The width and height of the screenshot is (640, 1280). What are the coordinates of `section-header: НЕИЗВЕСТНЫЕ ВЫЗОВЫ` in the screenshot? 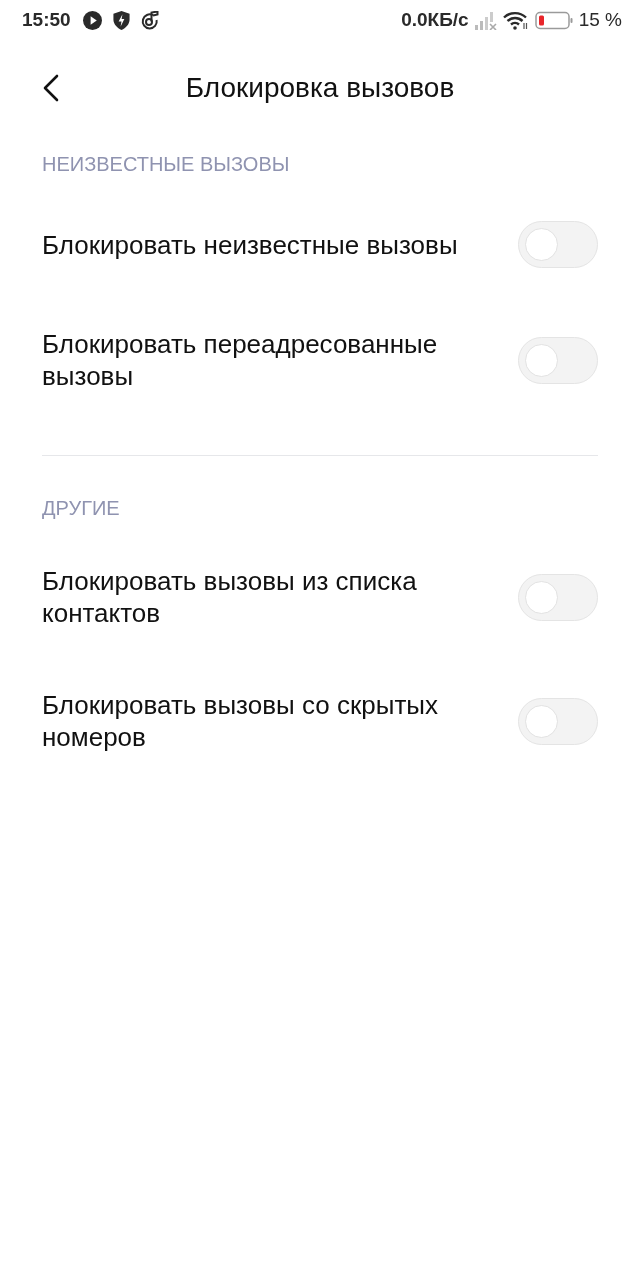 It's located at (166, 164).